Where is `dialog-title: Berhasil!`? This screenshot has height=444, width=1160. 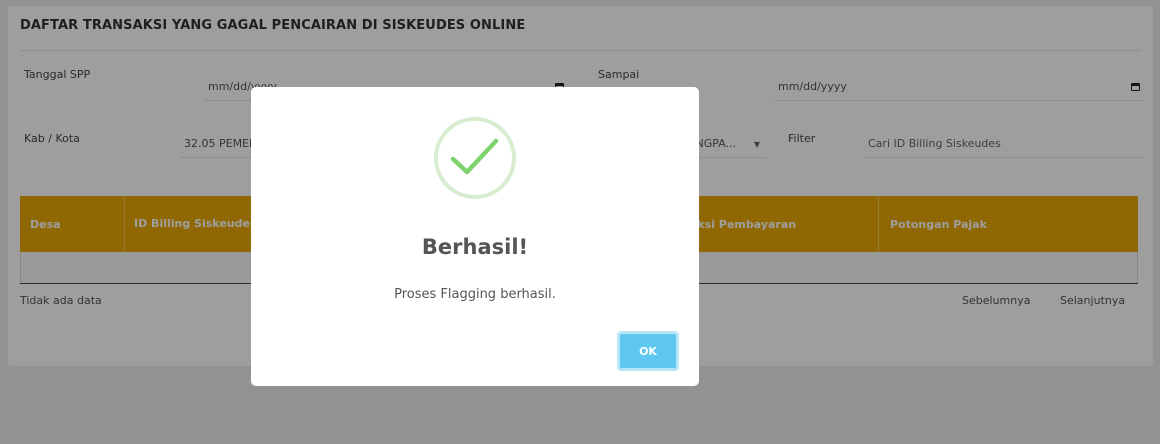
dialog-title: Berhasil! is located at coordinates (475, 247).